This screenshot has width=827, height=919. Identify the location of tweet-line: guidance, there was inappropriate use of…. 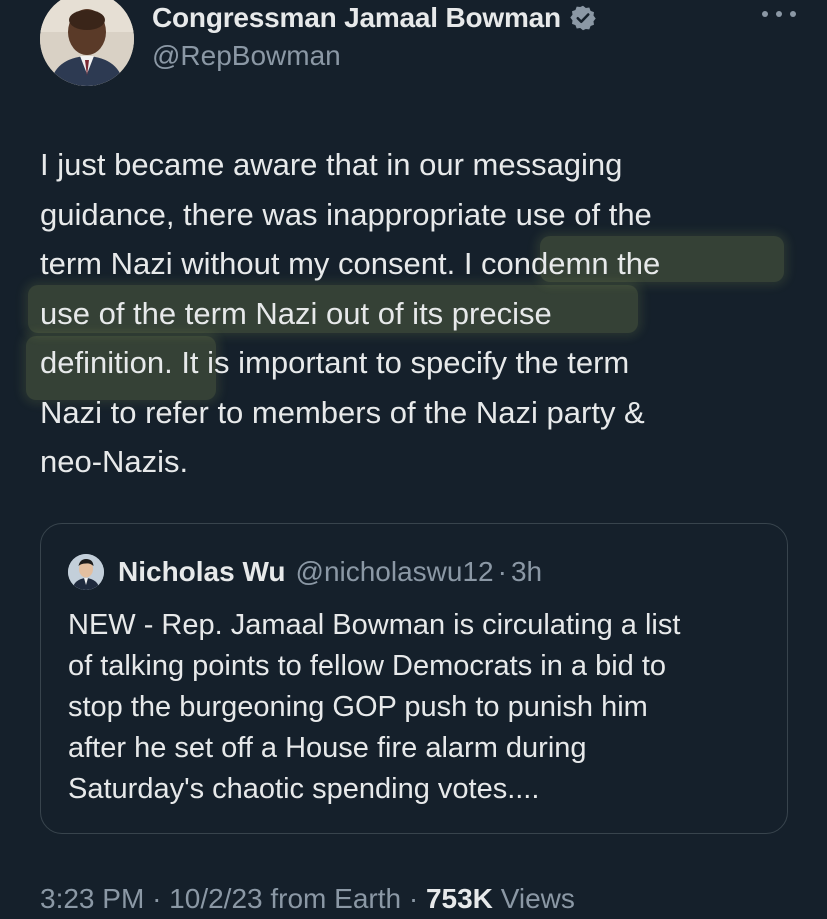
(346, 214).